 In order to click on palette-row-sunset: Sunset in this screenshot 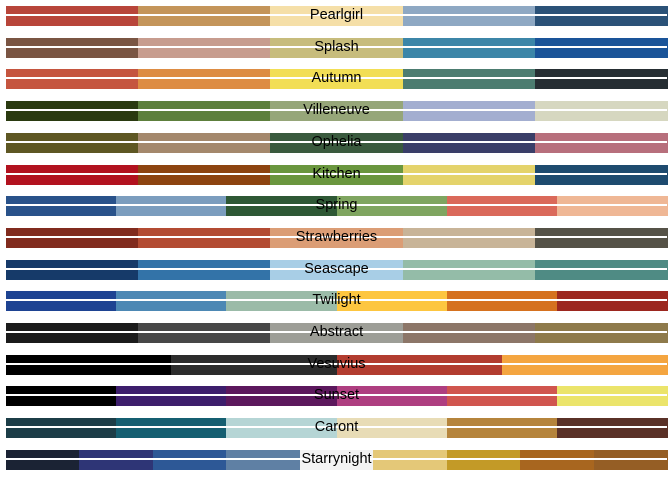, I will do `click(337, 396)`.